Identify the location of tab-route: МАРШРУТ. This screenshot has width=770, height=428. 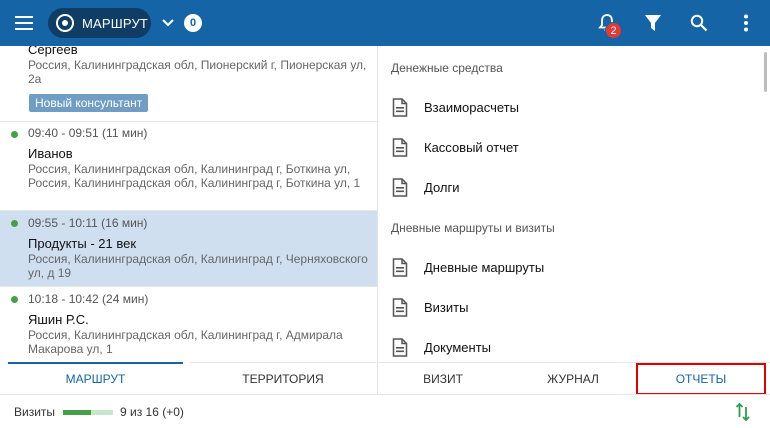
(95, 378).